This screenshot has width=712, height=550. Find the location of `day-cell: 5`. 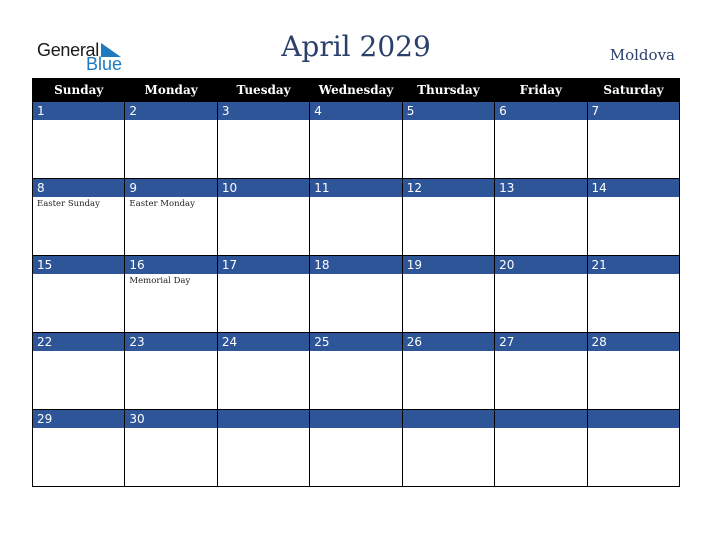

day-cell: 5 is located at coordinates (448, 140).